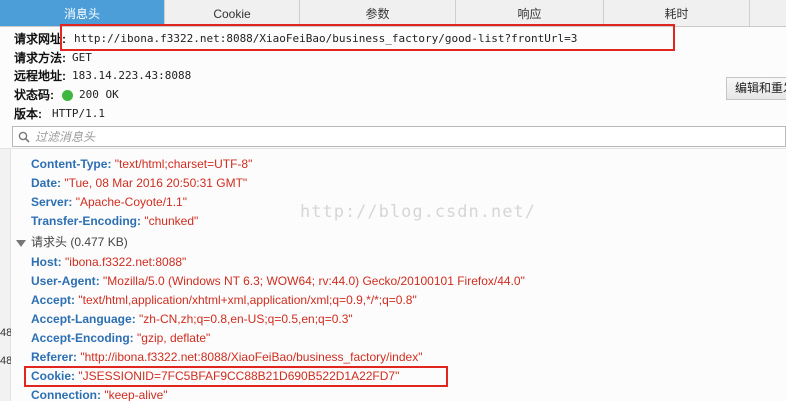 This screenshot has width=786, height=401. I want to click on status-row: 状态码: 200 OK, so click(66, 95).